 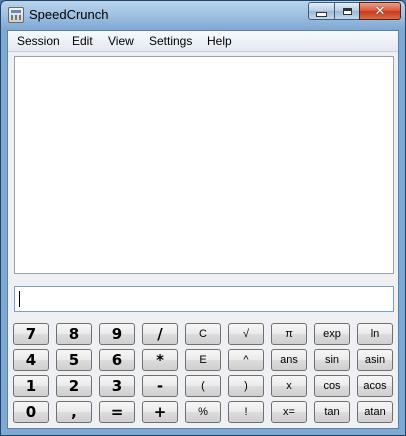 What do you see at coordinates (203, 412) in the screenshot?
I see `key-percent-button: %` at bounding box center [203, 412].